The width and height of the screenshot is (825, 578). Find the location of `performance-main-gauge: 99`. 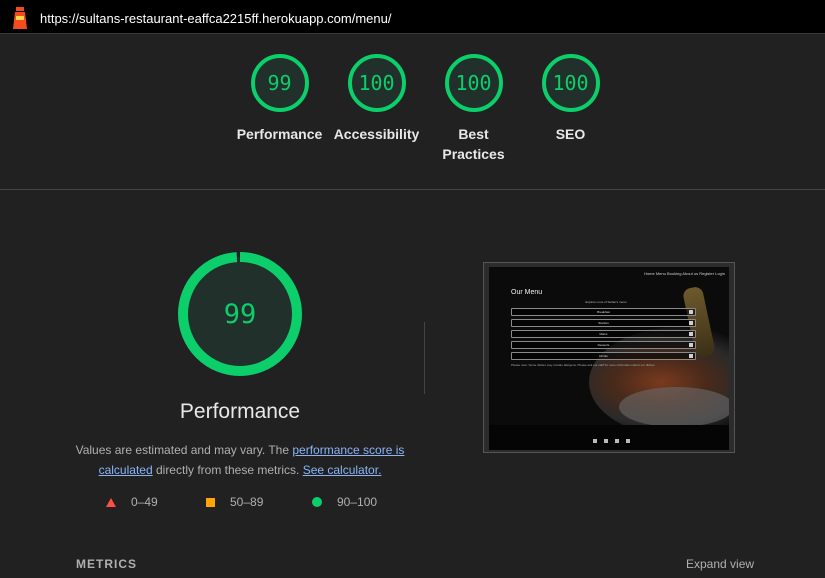

performance-main-gauge: 99 is located at coordinates (240, 314).